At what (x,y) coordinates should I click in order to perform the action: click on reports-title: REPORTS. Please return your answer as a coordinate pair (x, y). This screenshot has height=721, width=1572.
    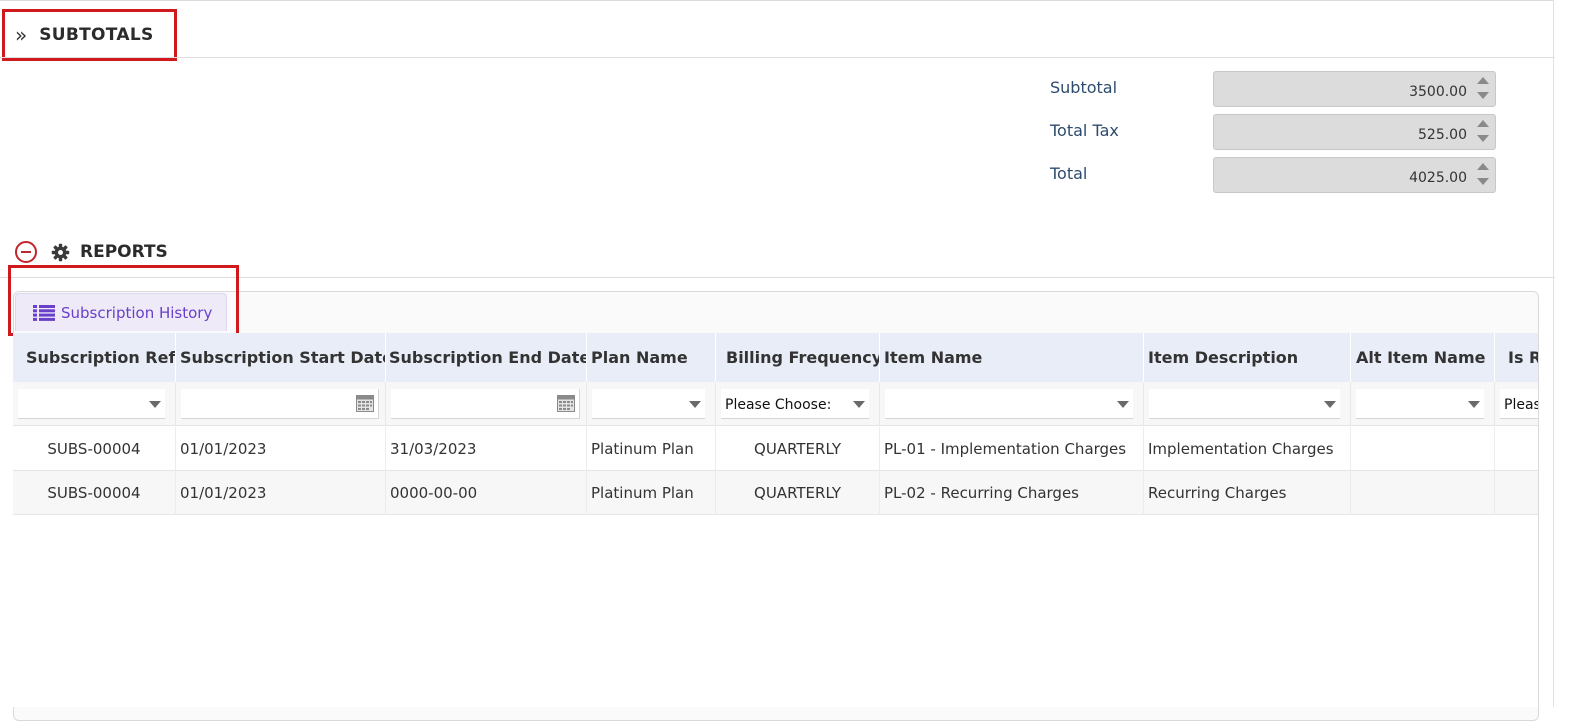
    Looking at the image, I should click on (124, 252).